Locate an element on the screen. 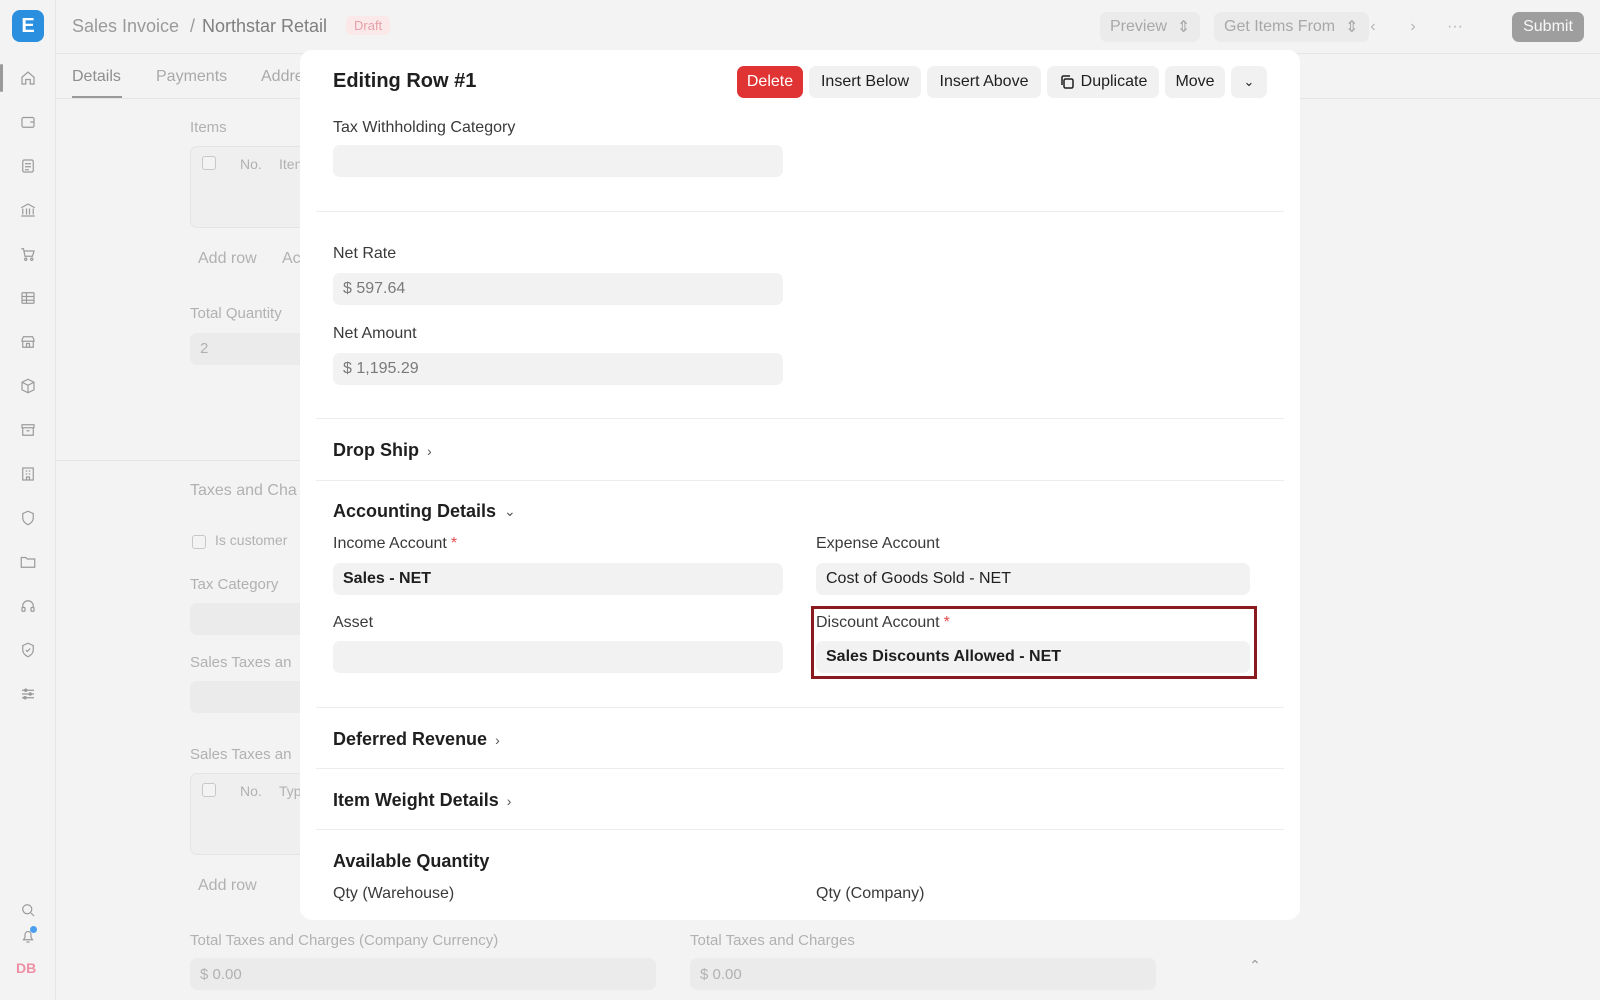  get-items-from-button: Get Items From ⇕ is located at coordinates (1291, 27).